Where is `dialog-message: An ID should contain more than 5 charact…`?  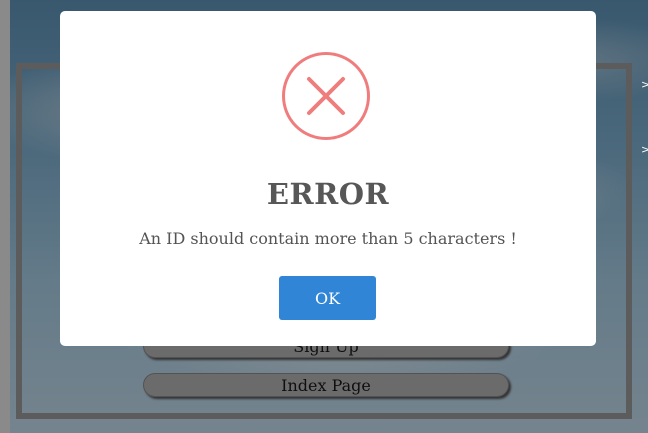
dialog-message: An ID should contain more than 5 charact… is located at coordinates (328, 238).